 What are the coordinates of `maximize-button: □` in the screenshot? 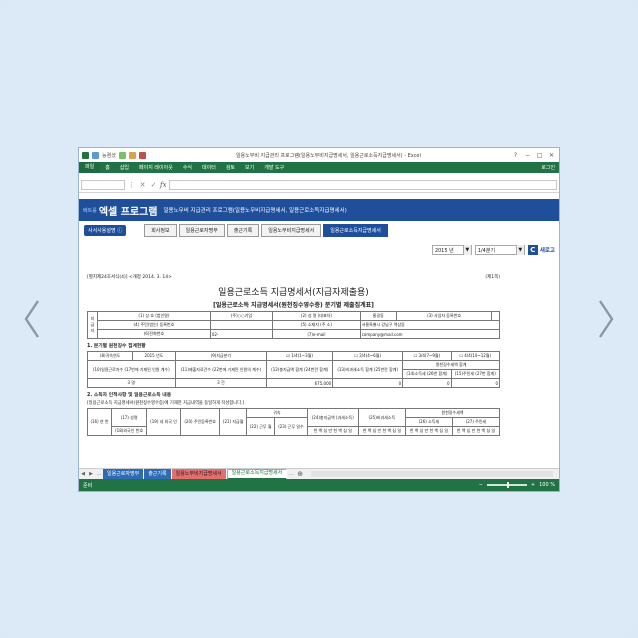 It's located at (539, 155).